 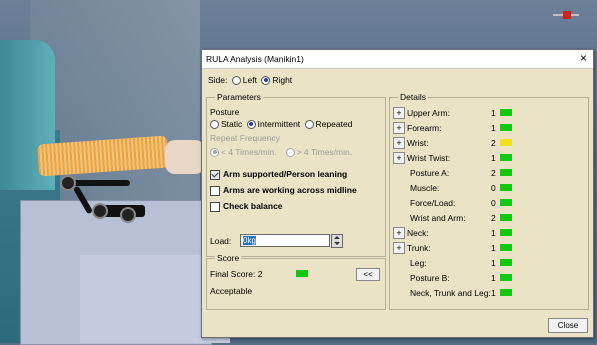 I want to click on arm-supported-checkbox-row: Arm supported/Person leaning, so click(x=278, y=174).